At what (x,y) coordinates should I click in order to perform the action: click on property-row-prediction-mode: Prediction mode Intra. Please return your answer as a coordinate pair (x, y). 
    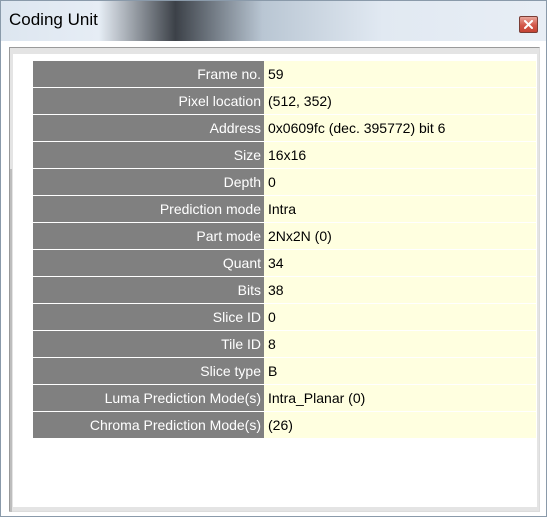
    Looking at the image, I should click on (284, 209).